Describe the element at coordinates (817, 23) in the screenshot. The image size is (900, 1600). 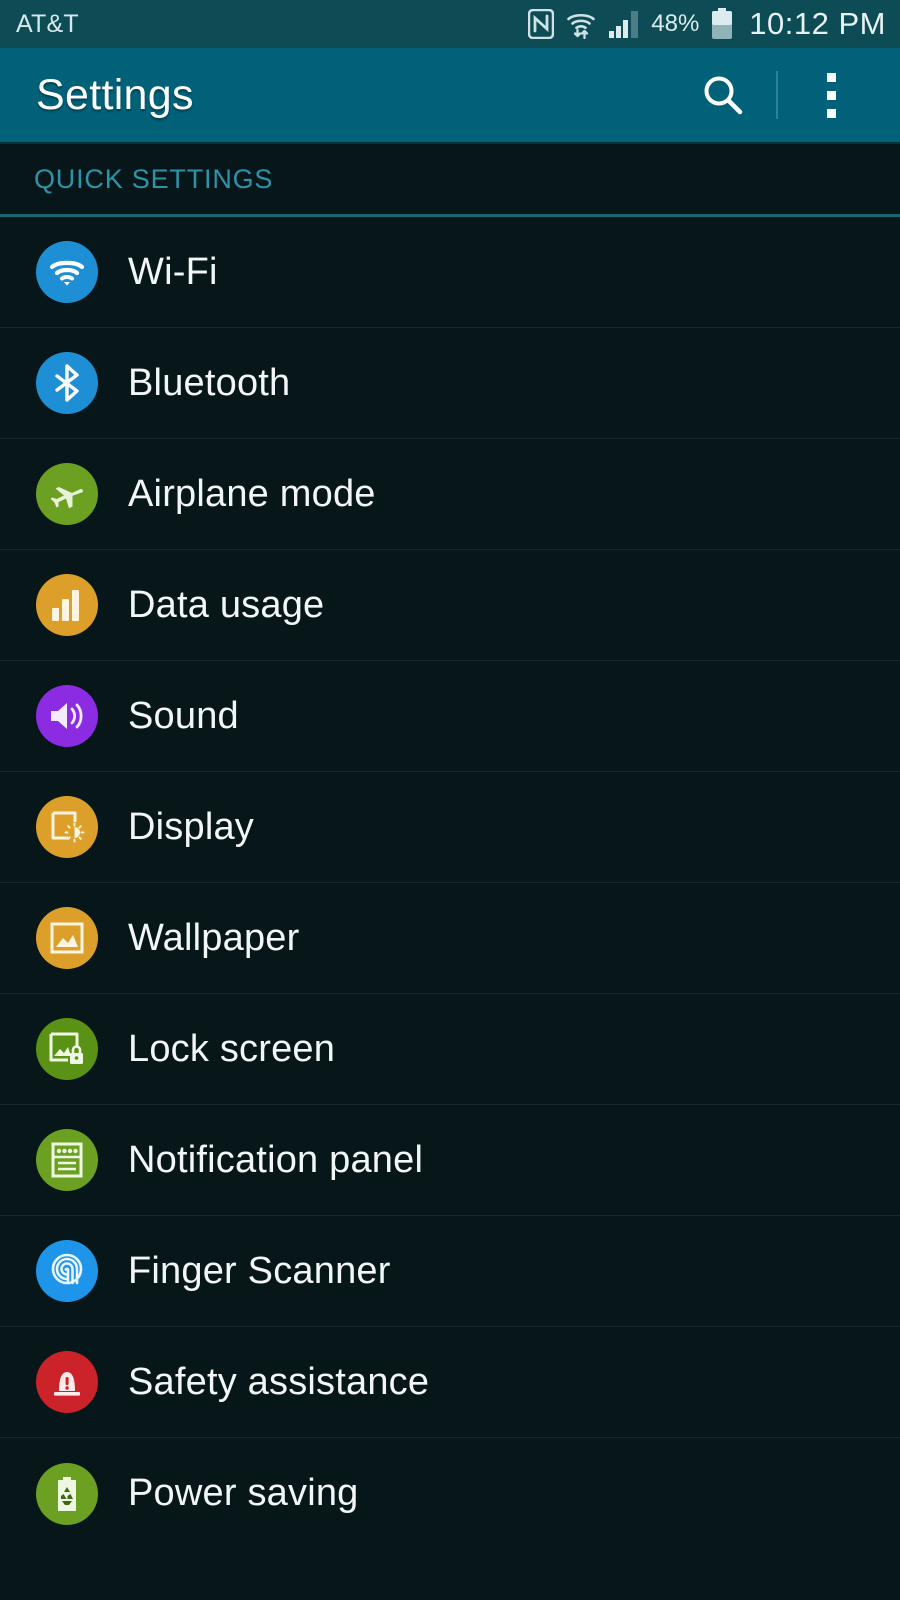
I see `clock-label: 10:12 PM` at that location.